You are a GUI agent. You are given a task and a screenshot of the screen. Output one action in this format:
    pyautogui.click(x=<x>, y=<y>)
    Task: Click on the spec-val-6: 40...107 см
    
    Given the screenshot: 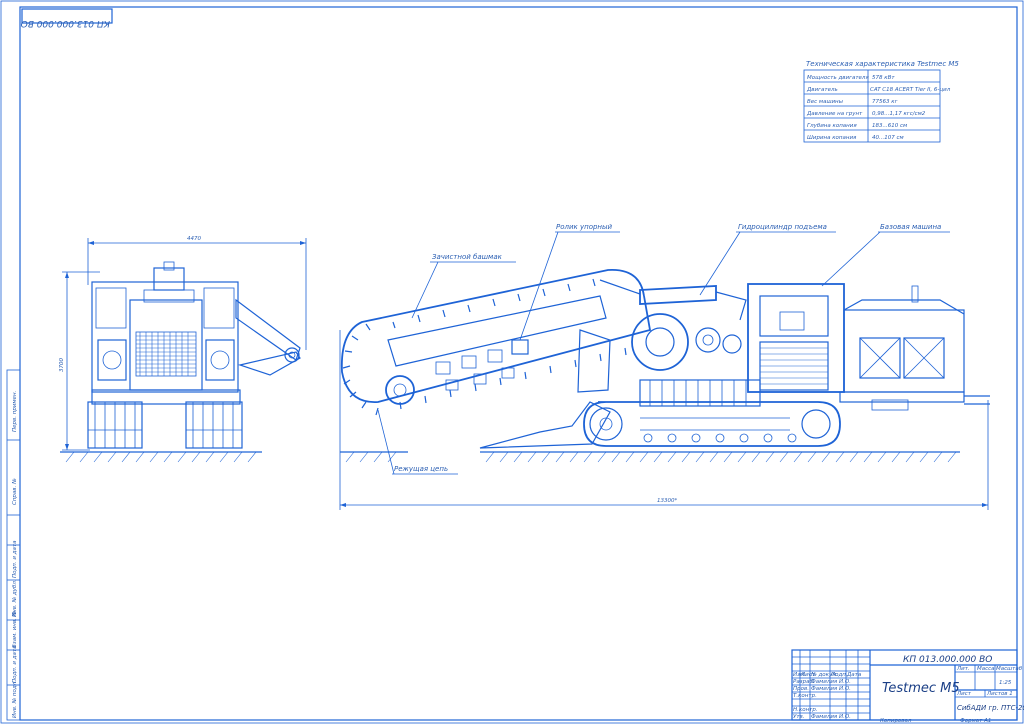 What is the action you would take?
    pyautogui.click(x=888, y=138)
    